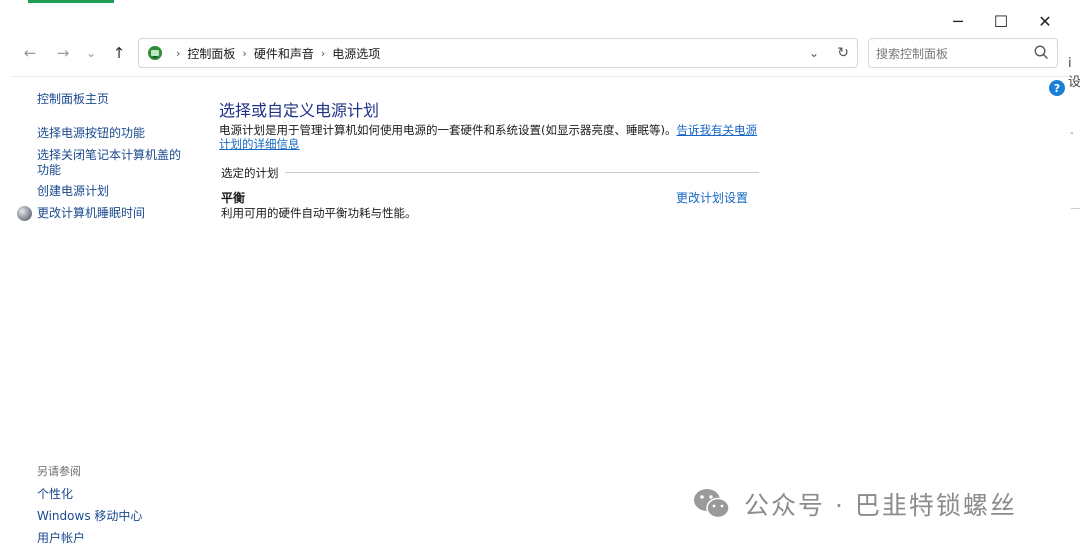  What do you see at coordinates (63, 53) in the screenshot?
I see `forward-button: →` at bounding box center [63, 53].